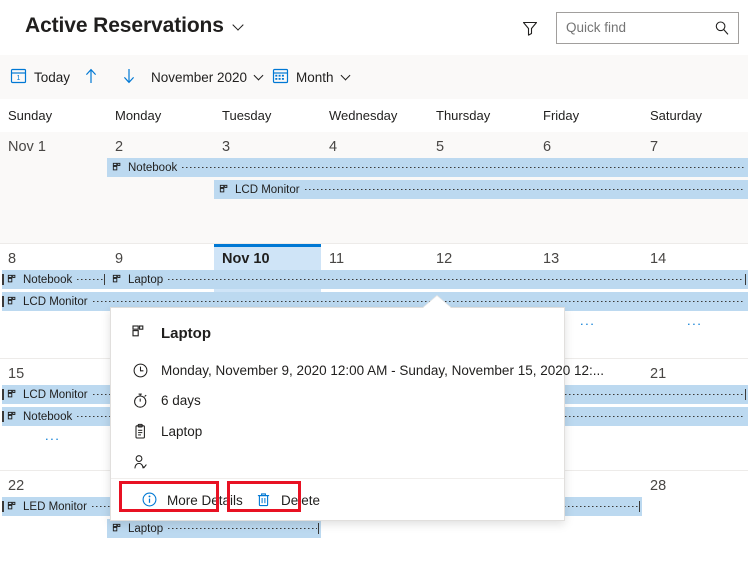 Image resolution: width=748 pixels, height=585 pixels. What do you see at coordinates (247, 115) in the screenshot?
I see `day-header-tuesday: Tuesday` at bounding box center [247, 115].